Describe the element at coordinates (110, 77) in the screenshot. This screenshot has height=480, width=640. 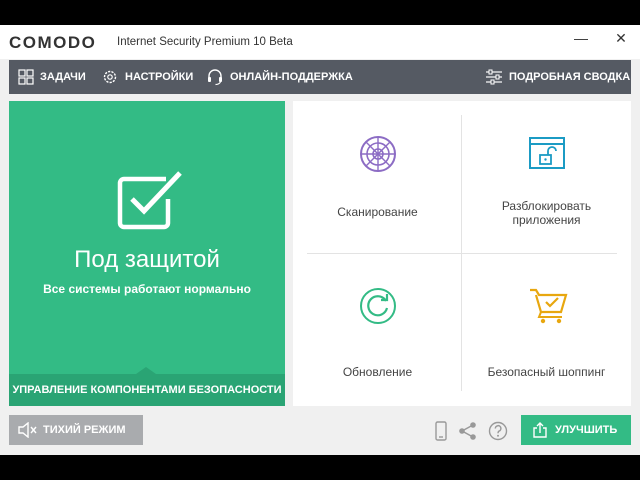
I see `gear-icon` at that location.